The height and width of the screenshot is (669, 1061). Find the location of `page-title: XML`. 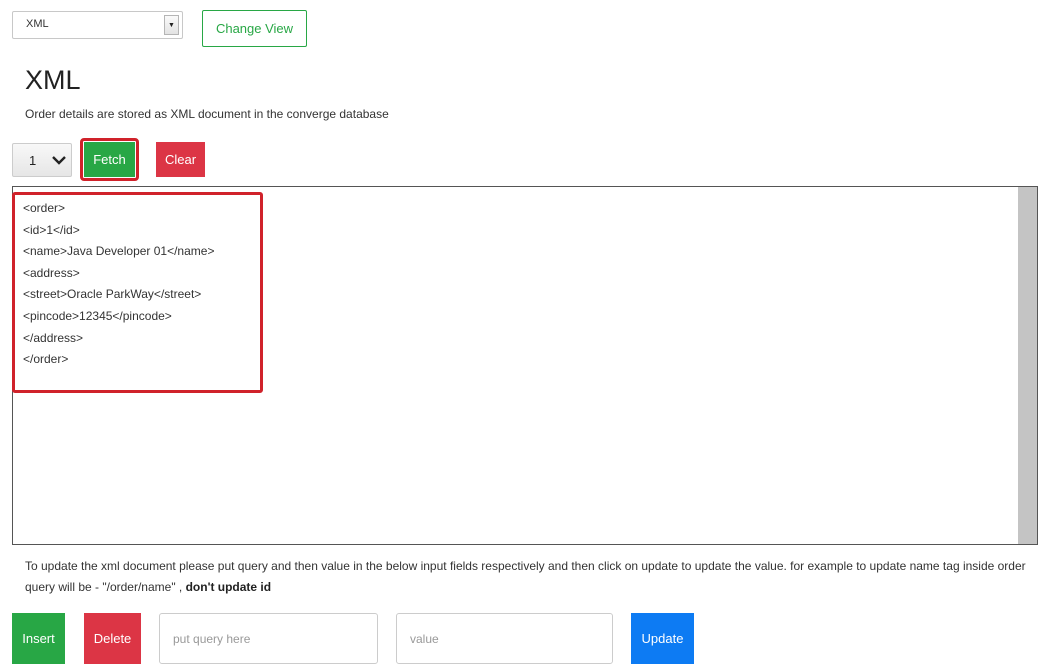

page-title: XML is located at coordinates (53, 80).